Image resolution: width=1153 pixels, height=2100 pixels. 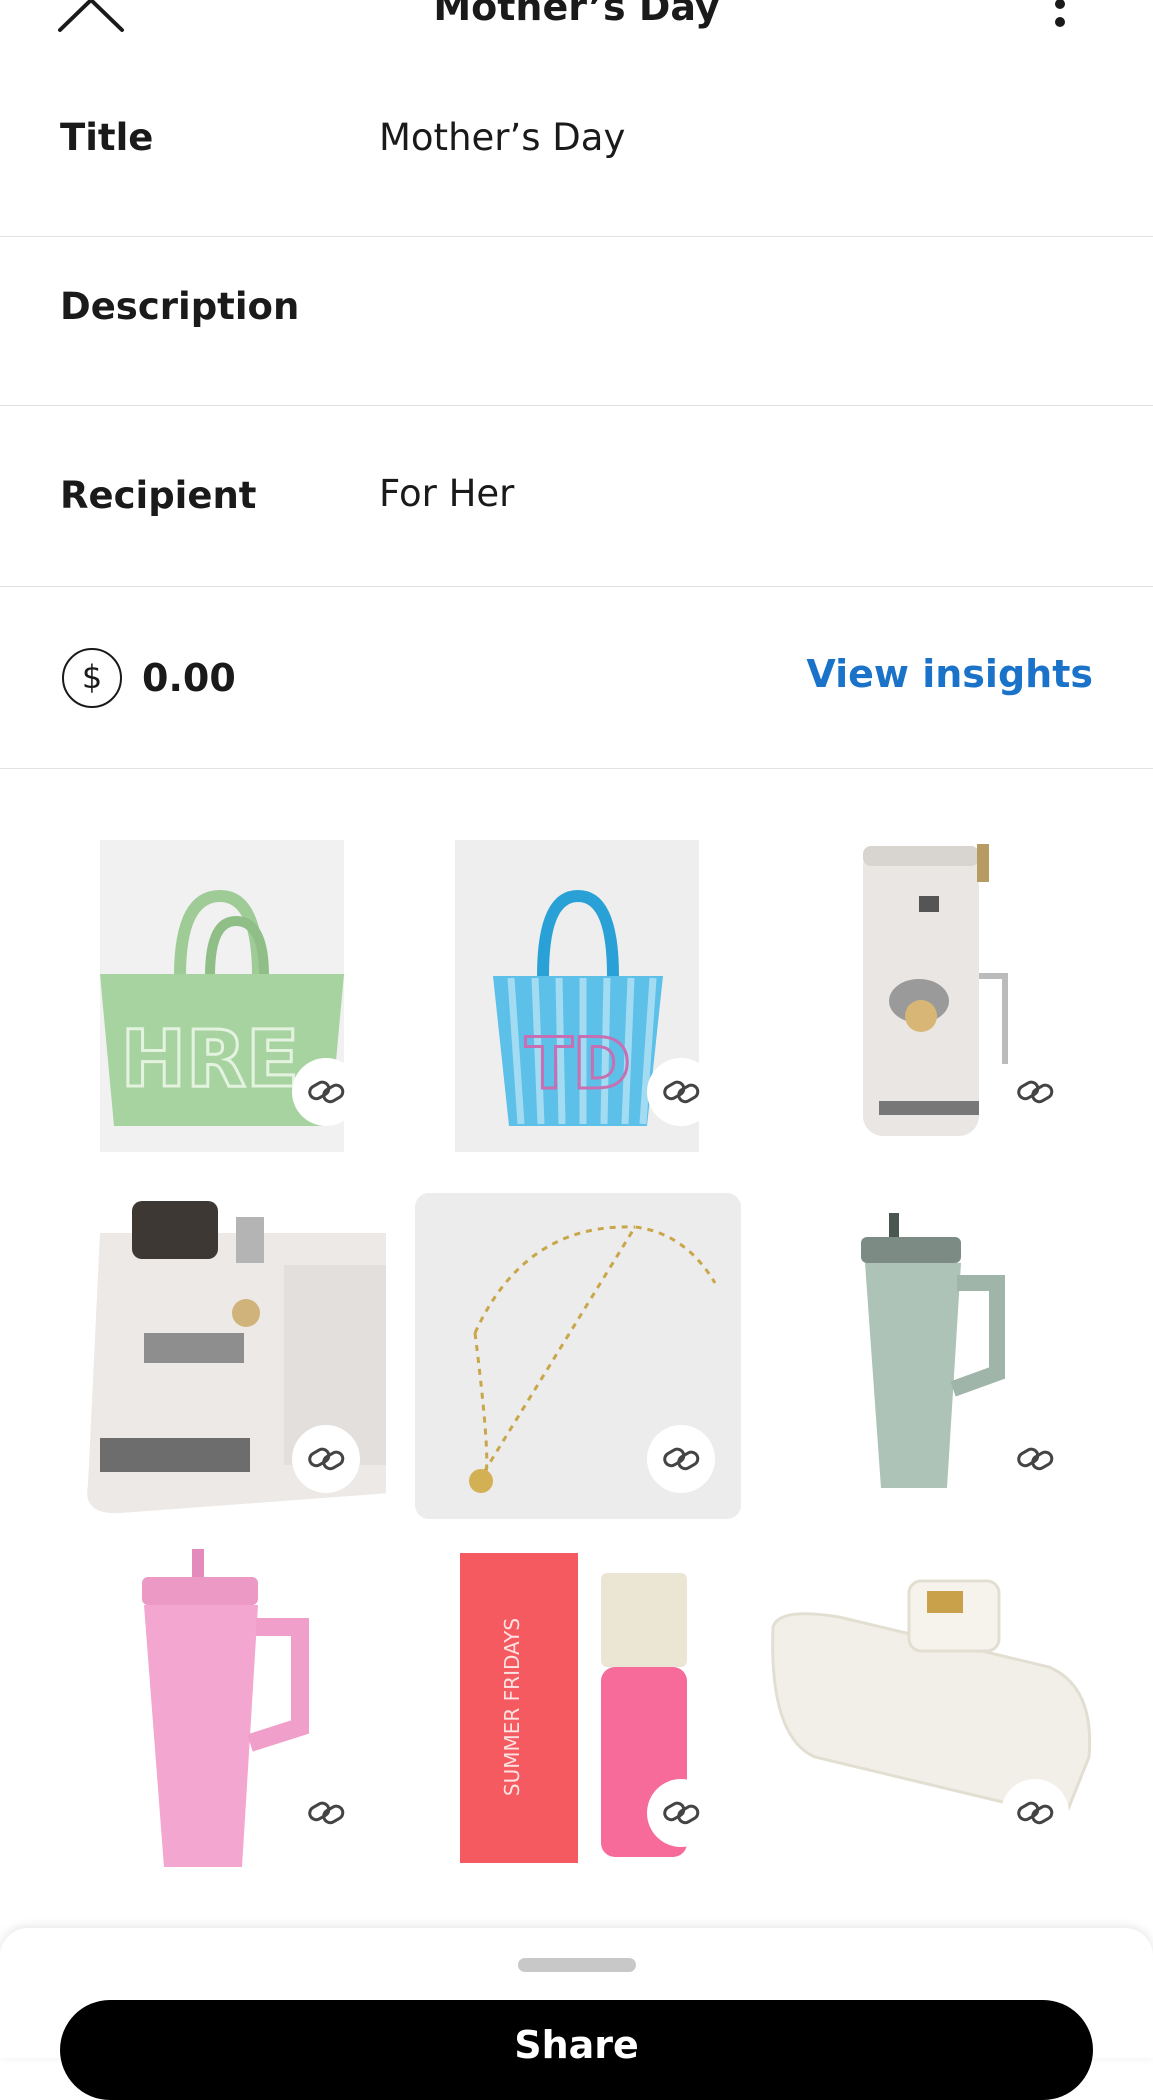 I want to click on product-tile-pink-tumbler, so click(x=223, y=1710).